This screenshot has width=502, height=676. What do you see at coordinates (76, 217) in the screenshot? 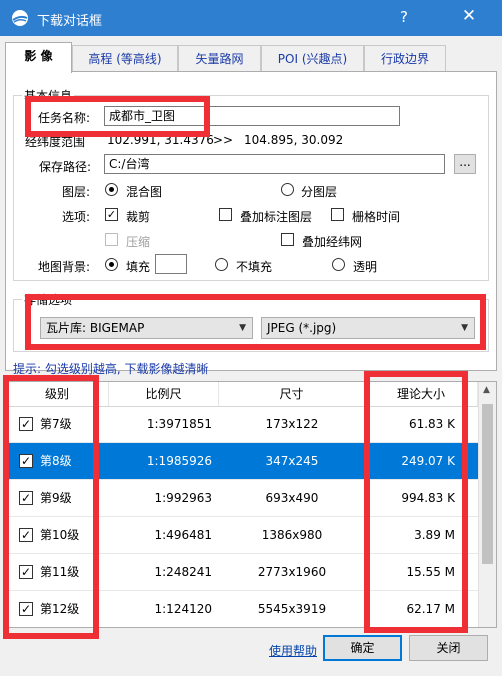
I see `options-label: 选项:` at bounding box center [76, 217].